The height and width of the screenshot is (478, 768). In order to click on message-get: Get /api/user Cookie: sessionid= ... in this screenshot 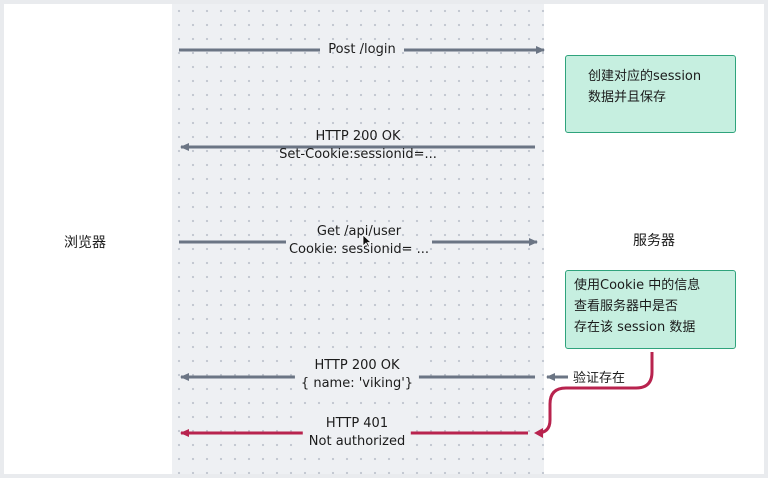, I will do `click(359, 241)`.